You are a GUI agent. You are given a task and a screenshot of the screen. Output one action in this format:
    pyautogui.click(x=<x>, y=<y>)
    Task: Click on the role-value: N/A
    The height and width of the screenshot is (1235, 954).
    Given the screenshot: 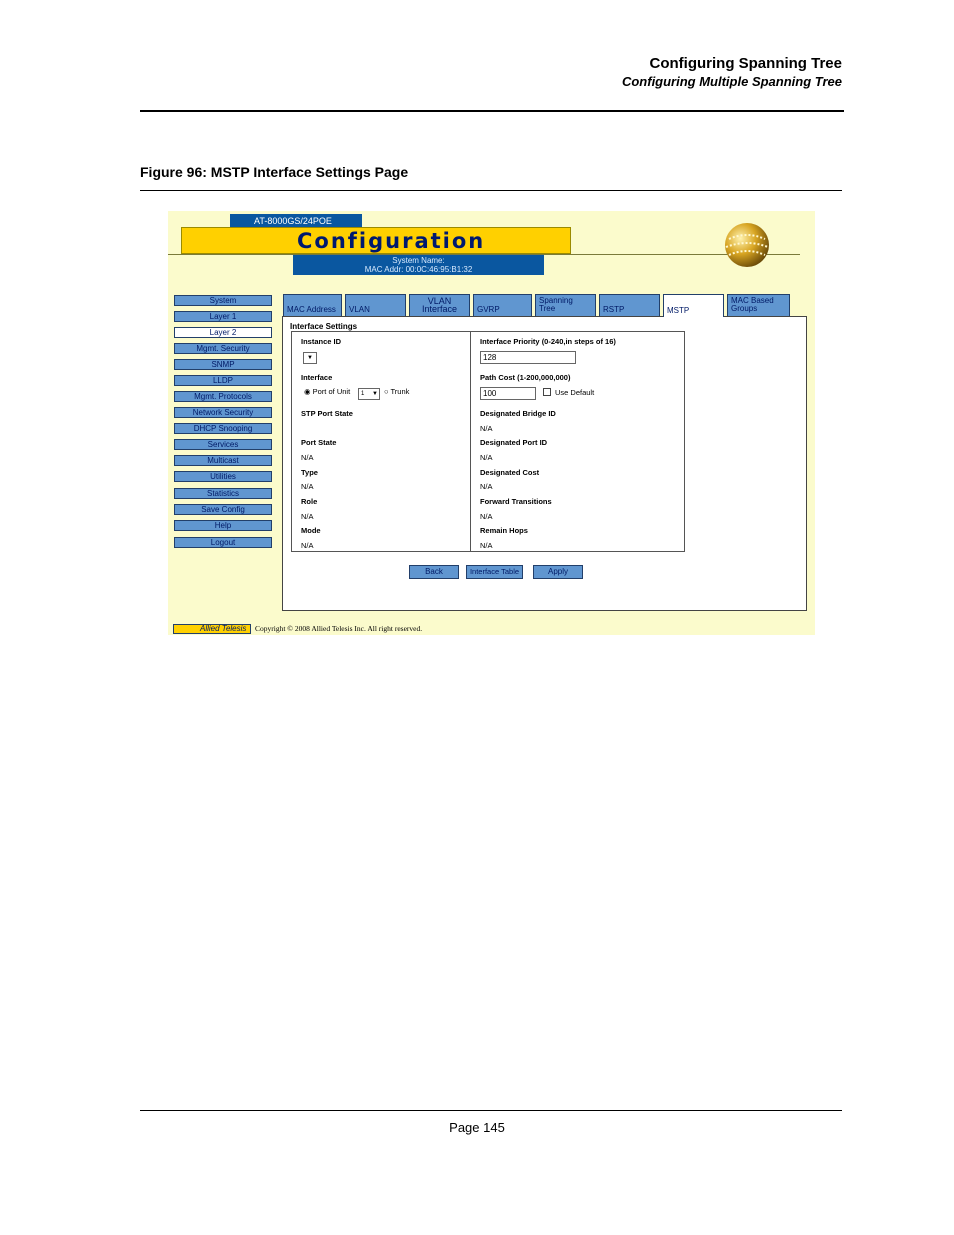 What is the action you would take?
    pyautogui.click(x=307, y=516)
    